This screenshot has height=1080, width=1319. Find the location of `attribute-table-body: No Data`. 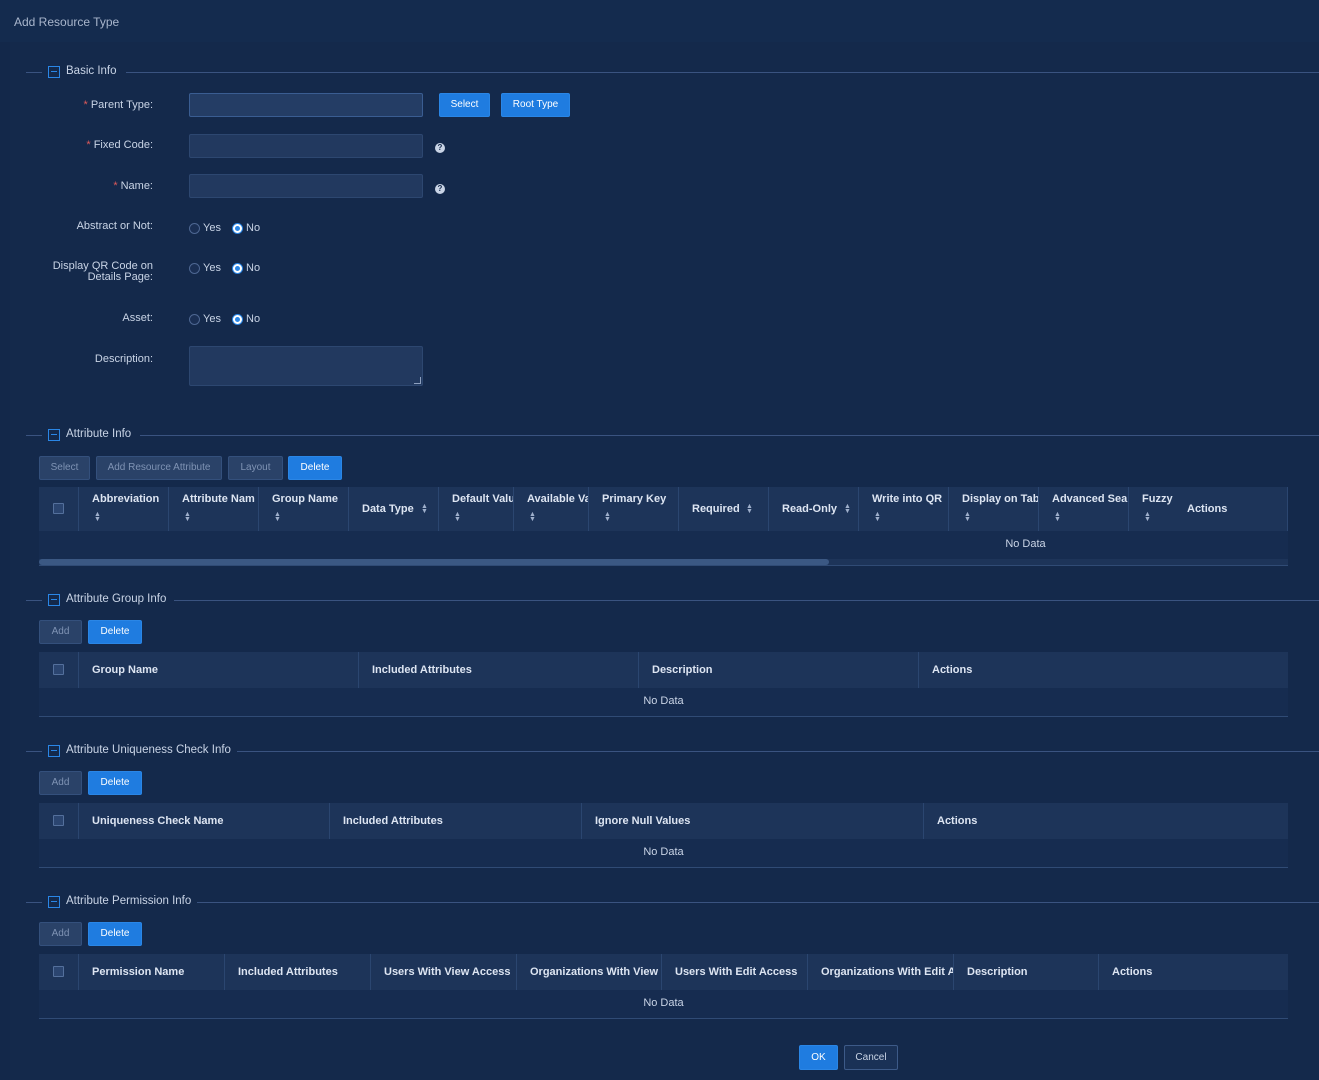

attribute-table-body: No Data is located at coordinates (663, 545).